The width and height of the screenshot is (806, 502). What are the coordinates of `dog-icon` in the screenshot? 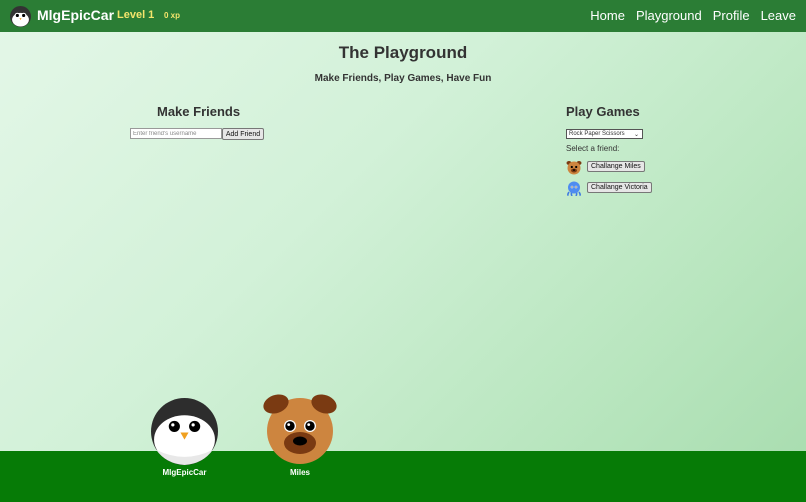 It's located at (574, 168).